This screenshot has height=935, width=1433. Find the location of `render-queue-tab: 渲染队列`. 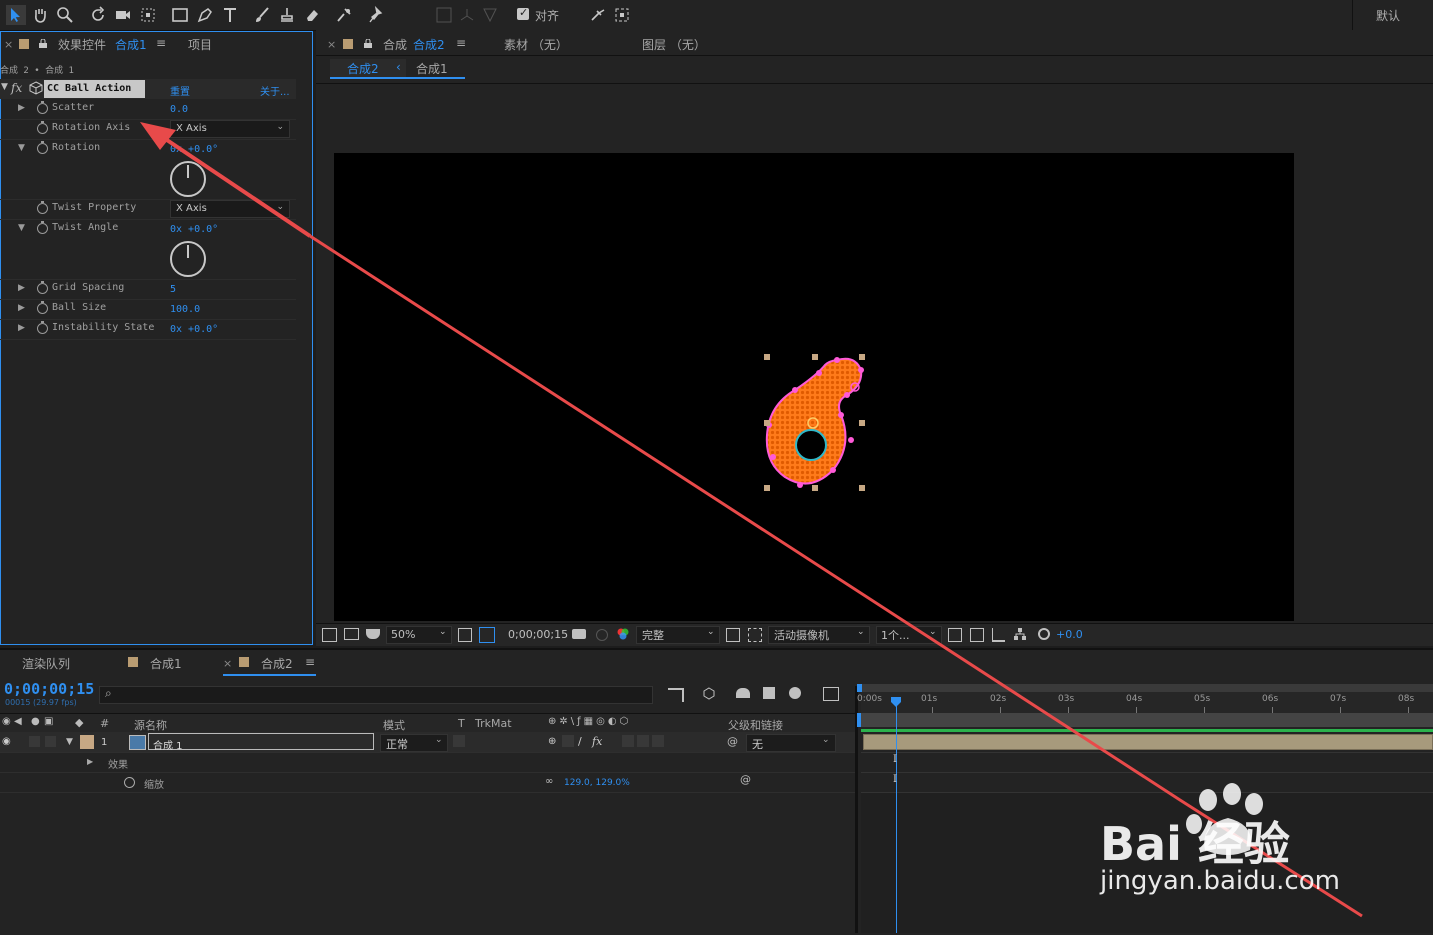

render-queue-tab: 渲染队列 is located at coordinates (46, 663).